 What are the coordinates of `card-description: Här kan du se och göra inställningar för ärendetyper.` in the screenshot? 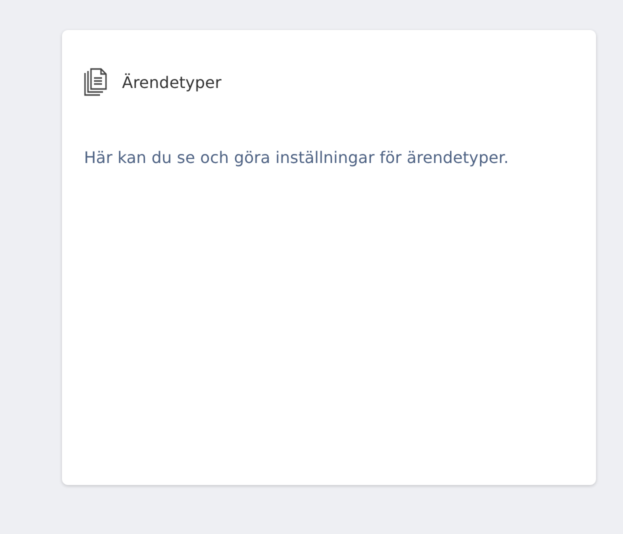 It's located at (297, 158).